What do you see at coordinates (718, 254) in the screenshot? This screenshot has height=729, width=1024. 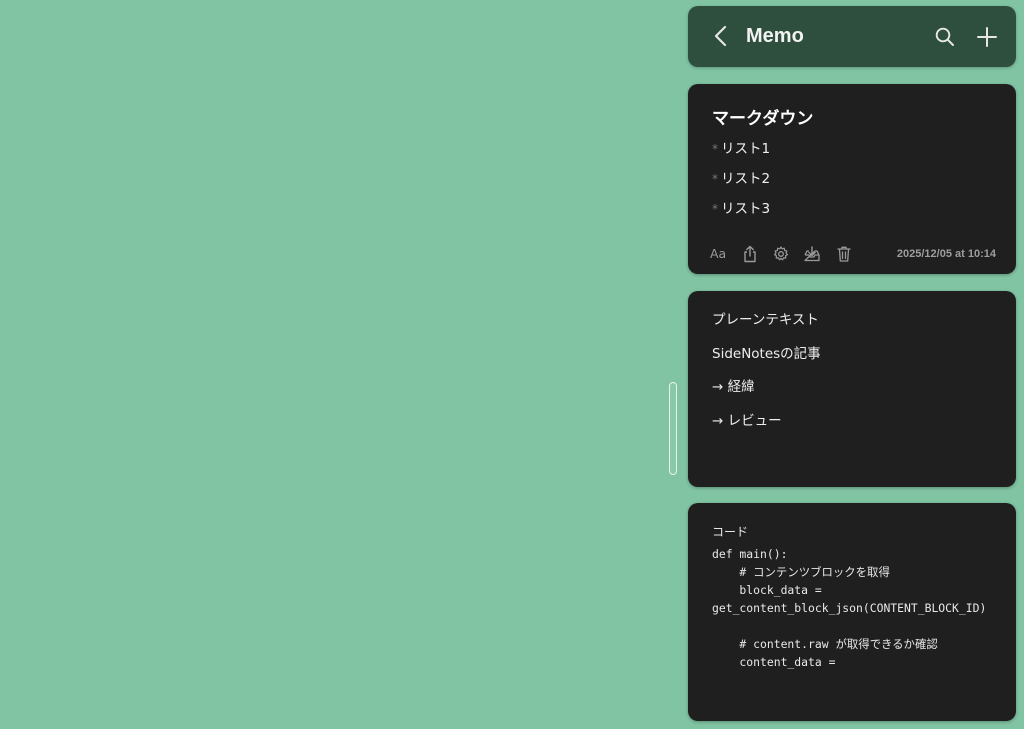 I see `font-style-button: Aa` at bounding box center [718, 254].